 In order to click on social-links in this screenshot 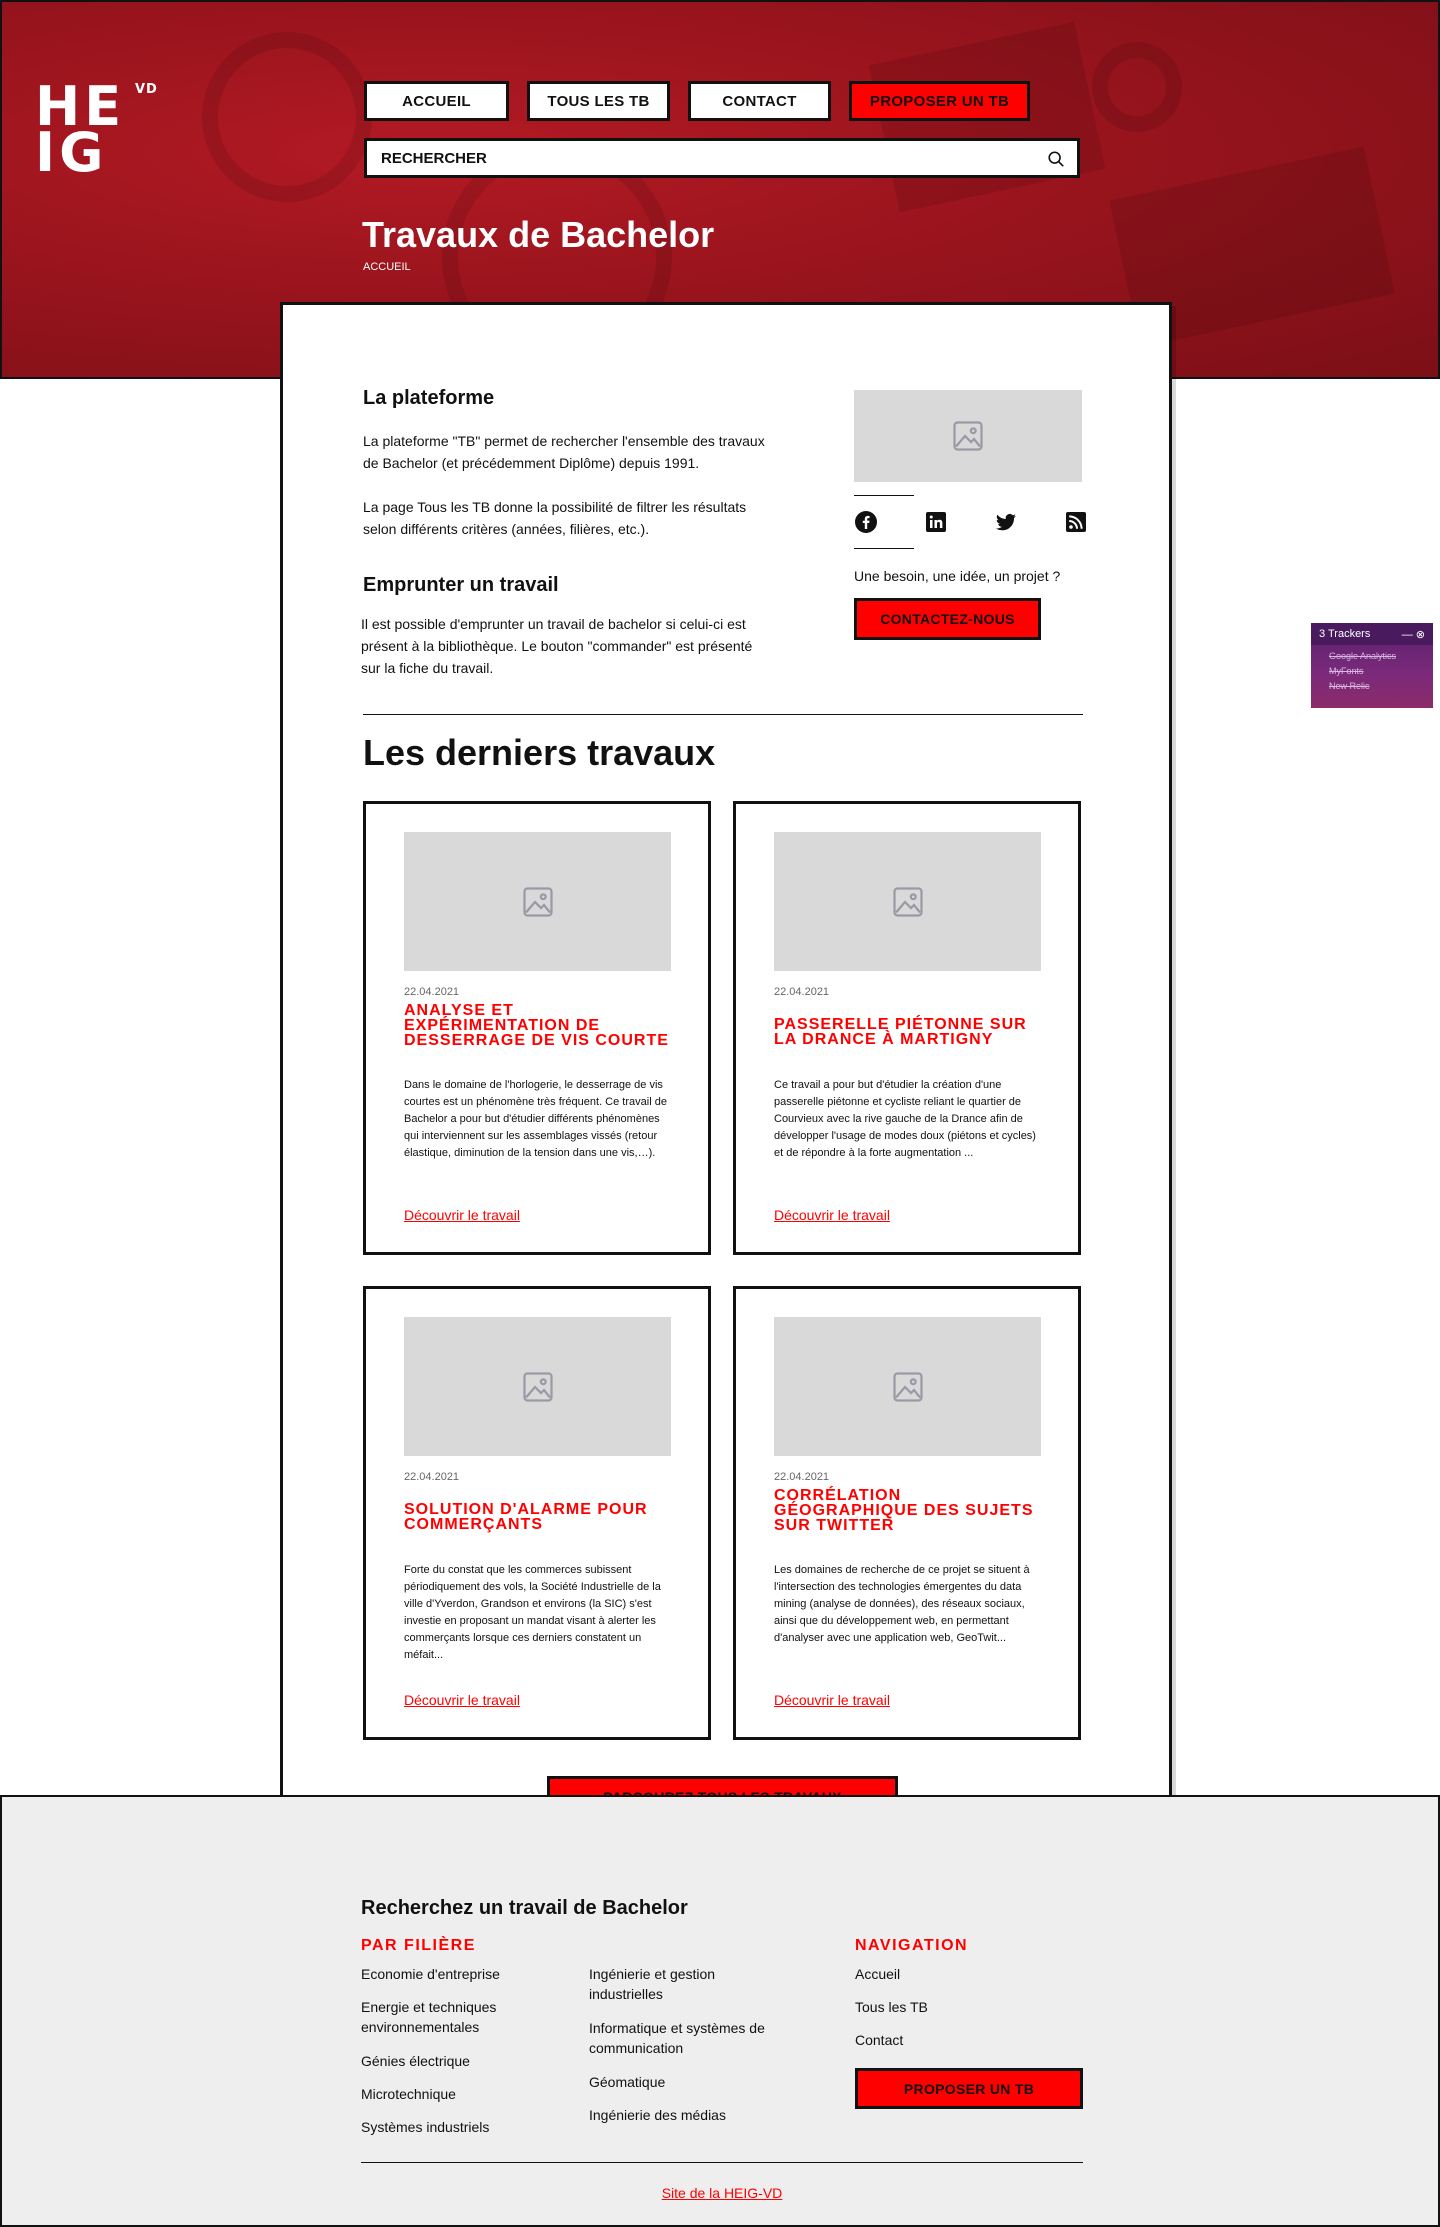, I will do `click(971, 522)`.